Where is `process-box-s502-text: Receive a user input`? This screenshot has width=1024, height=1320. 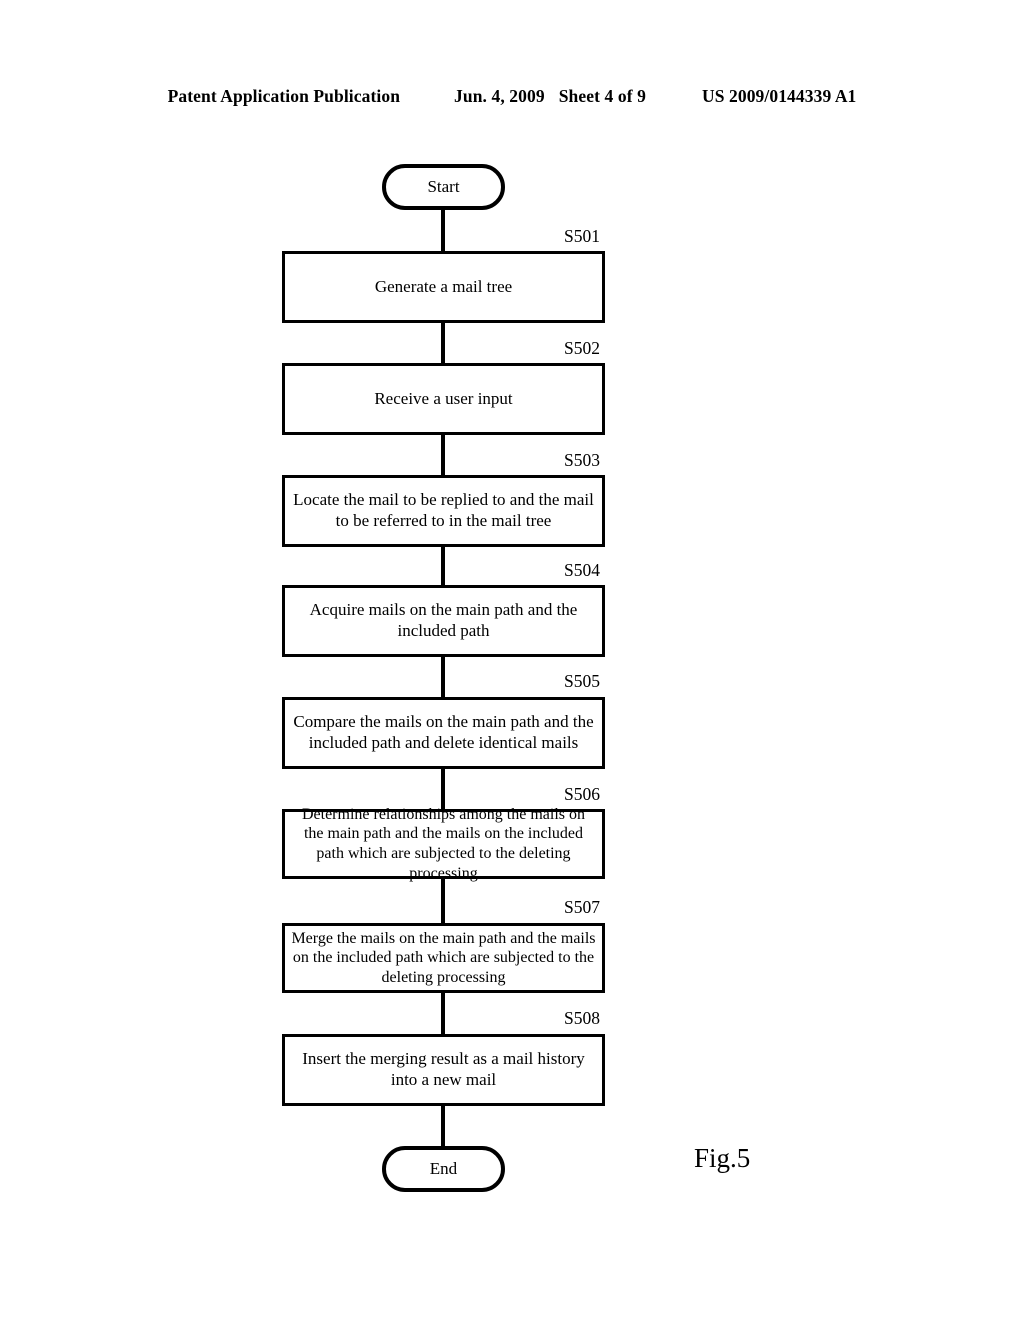
process-box-s502-text: Receive a user input is located at coordinates (443, 398).